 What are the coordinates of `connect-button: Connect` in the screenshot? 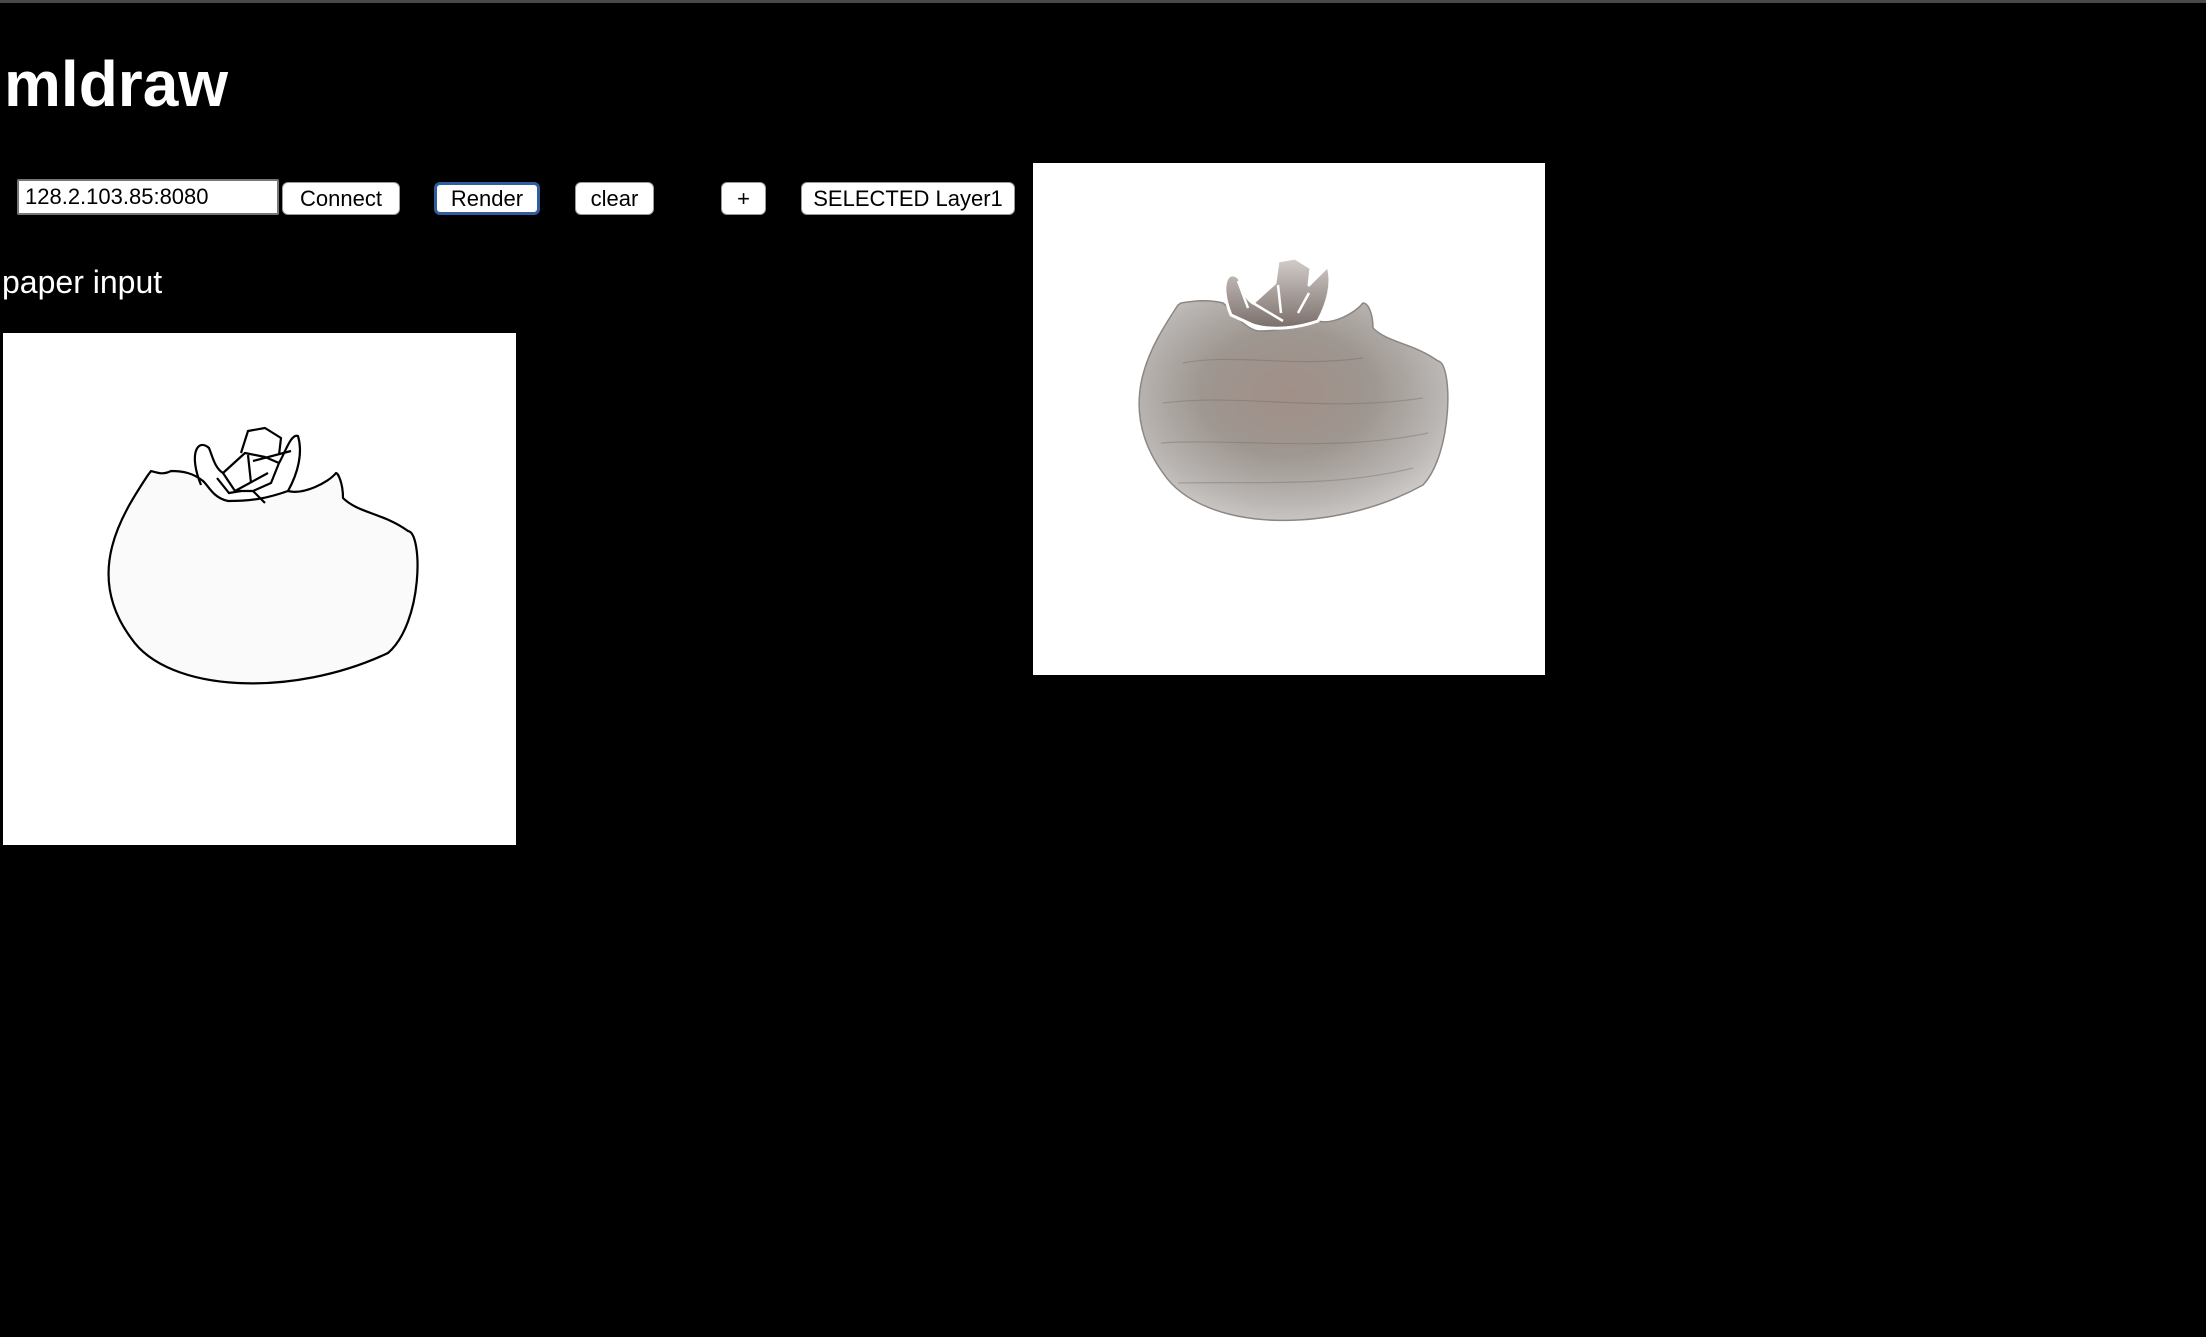 It's located at (341, 198).